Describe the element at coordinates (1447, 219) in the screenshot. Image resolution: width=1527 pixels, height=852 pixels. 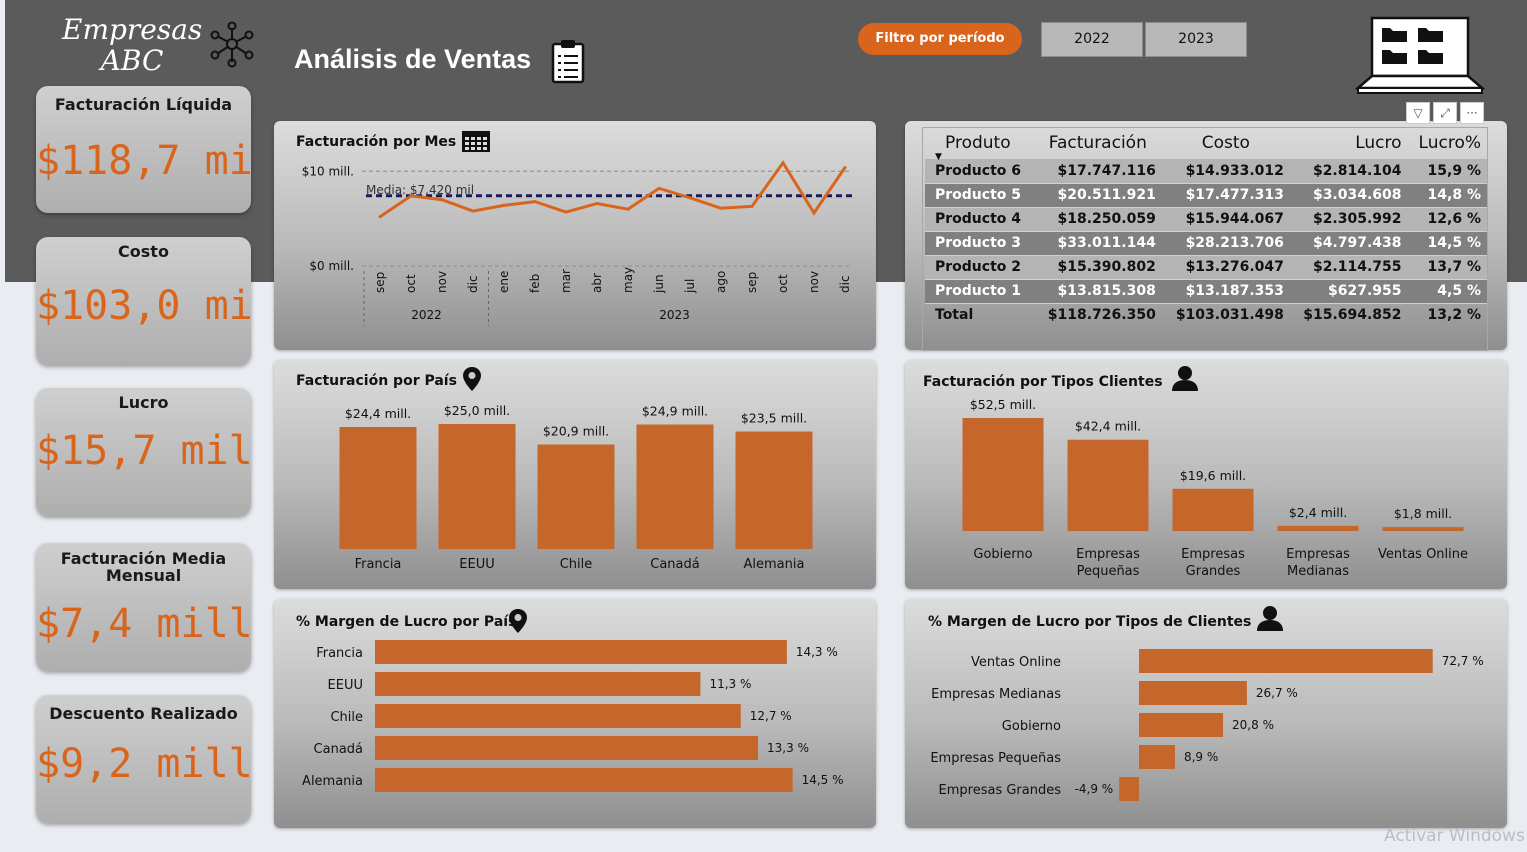
I see `table-cell: 12,6 %` at that location.